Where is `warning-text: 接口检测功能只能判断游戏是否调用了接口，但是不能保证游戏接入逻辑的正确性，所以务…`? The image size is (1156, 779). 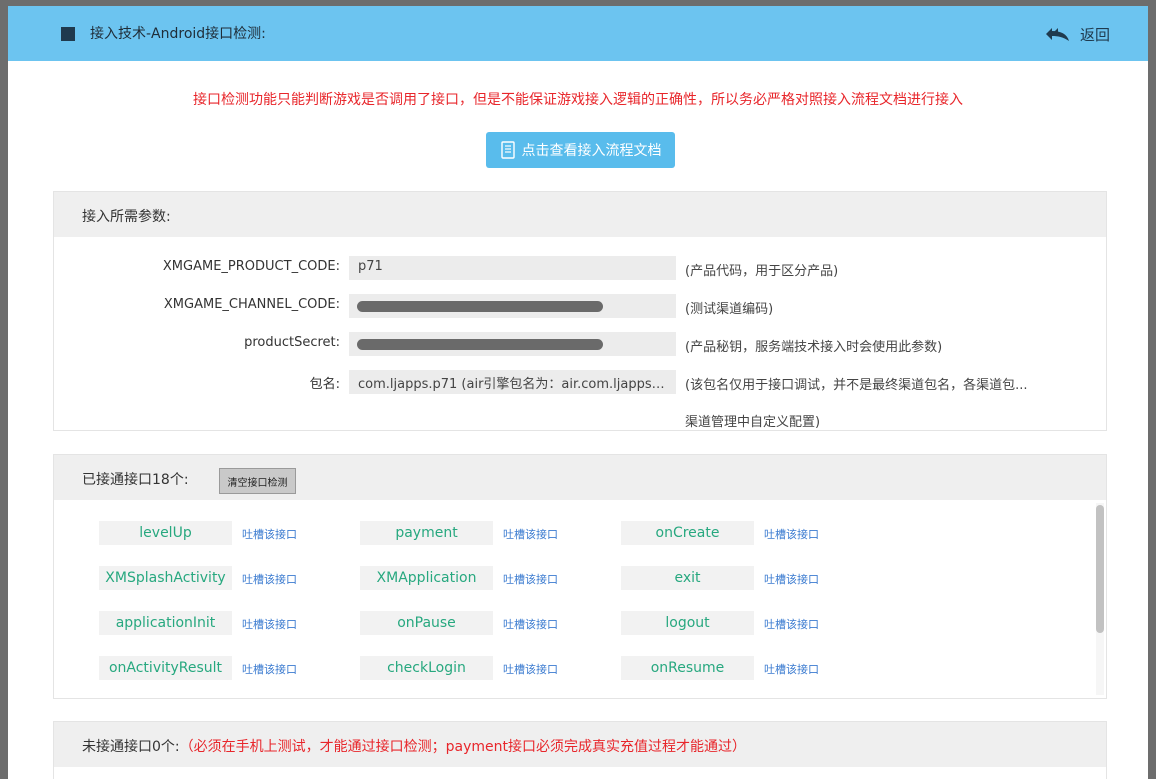 warning-text: 接口检测功能只能判断游戏是否调用了接口，但是不能保证游戏接入逻辑的正确性，所以务… is located at coordinates (578, 100).